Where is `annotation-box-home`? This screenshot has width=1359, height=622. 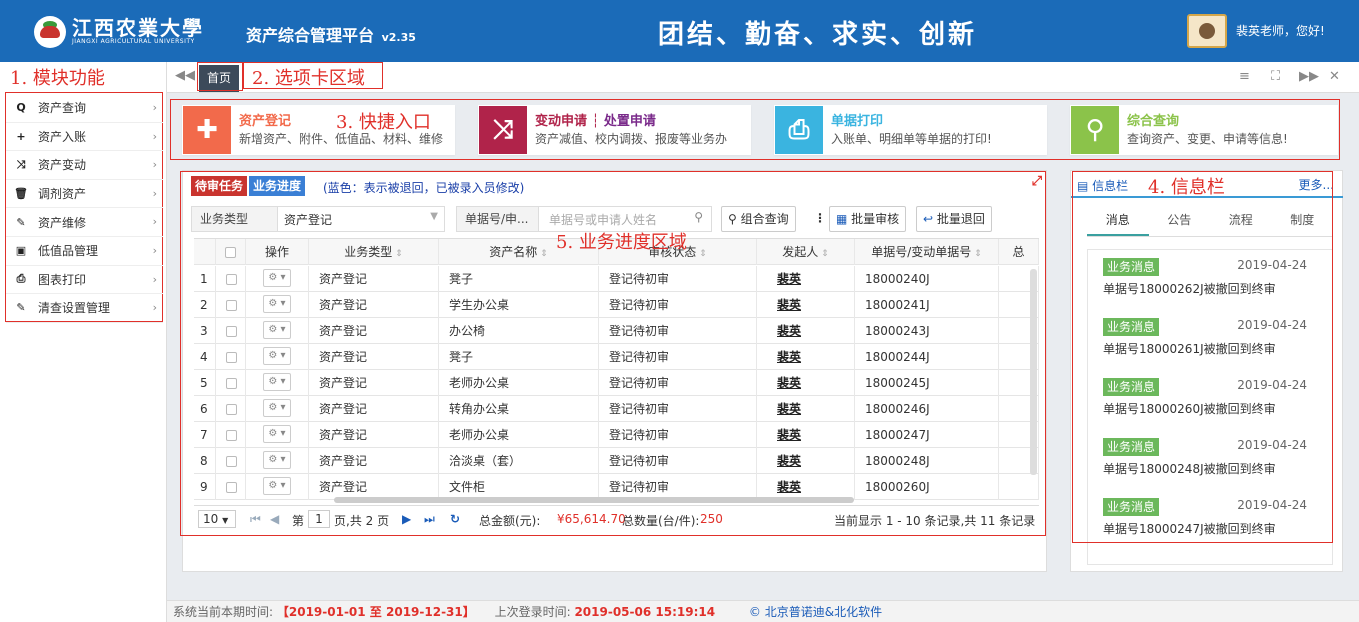 annotation-box-home is located at coordinates (220, 76).